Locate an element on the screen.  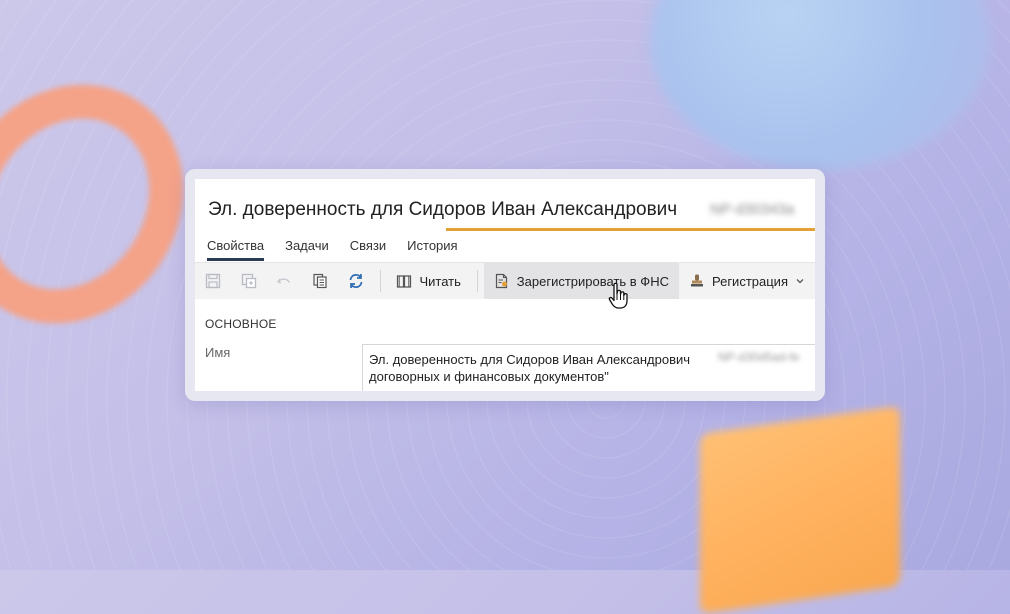
tab-links: Связи is located at coordinates (368, 248).